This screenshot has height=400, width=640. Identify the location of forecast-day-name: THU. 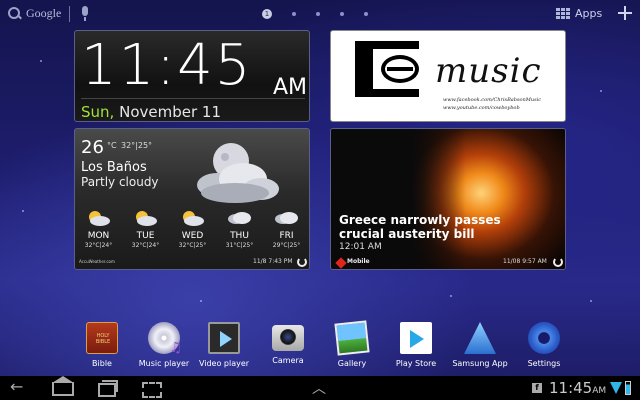
(239, 236).